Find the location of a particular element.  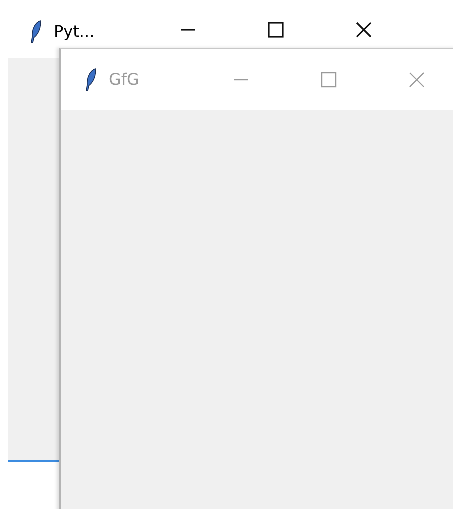

window-title: GfG is located at coordinates (124, 79).